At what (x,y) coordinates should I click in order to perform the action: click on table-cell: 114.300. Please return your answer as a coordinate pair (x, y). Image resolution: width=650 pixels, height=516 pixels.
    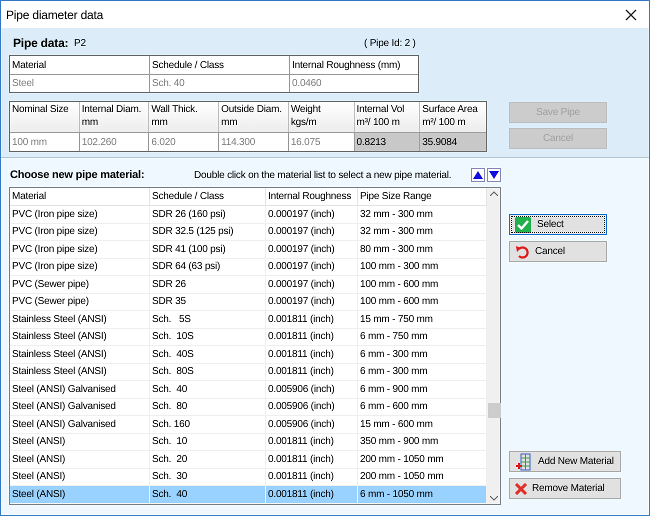
    Looking at the image, I should click on (254, 142).